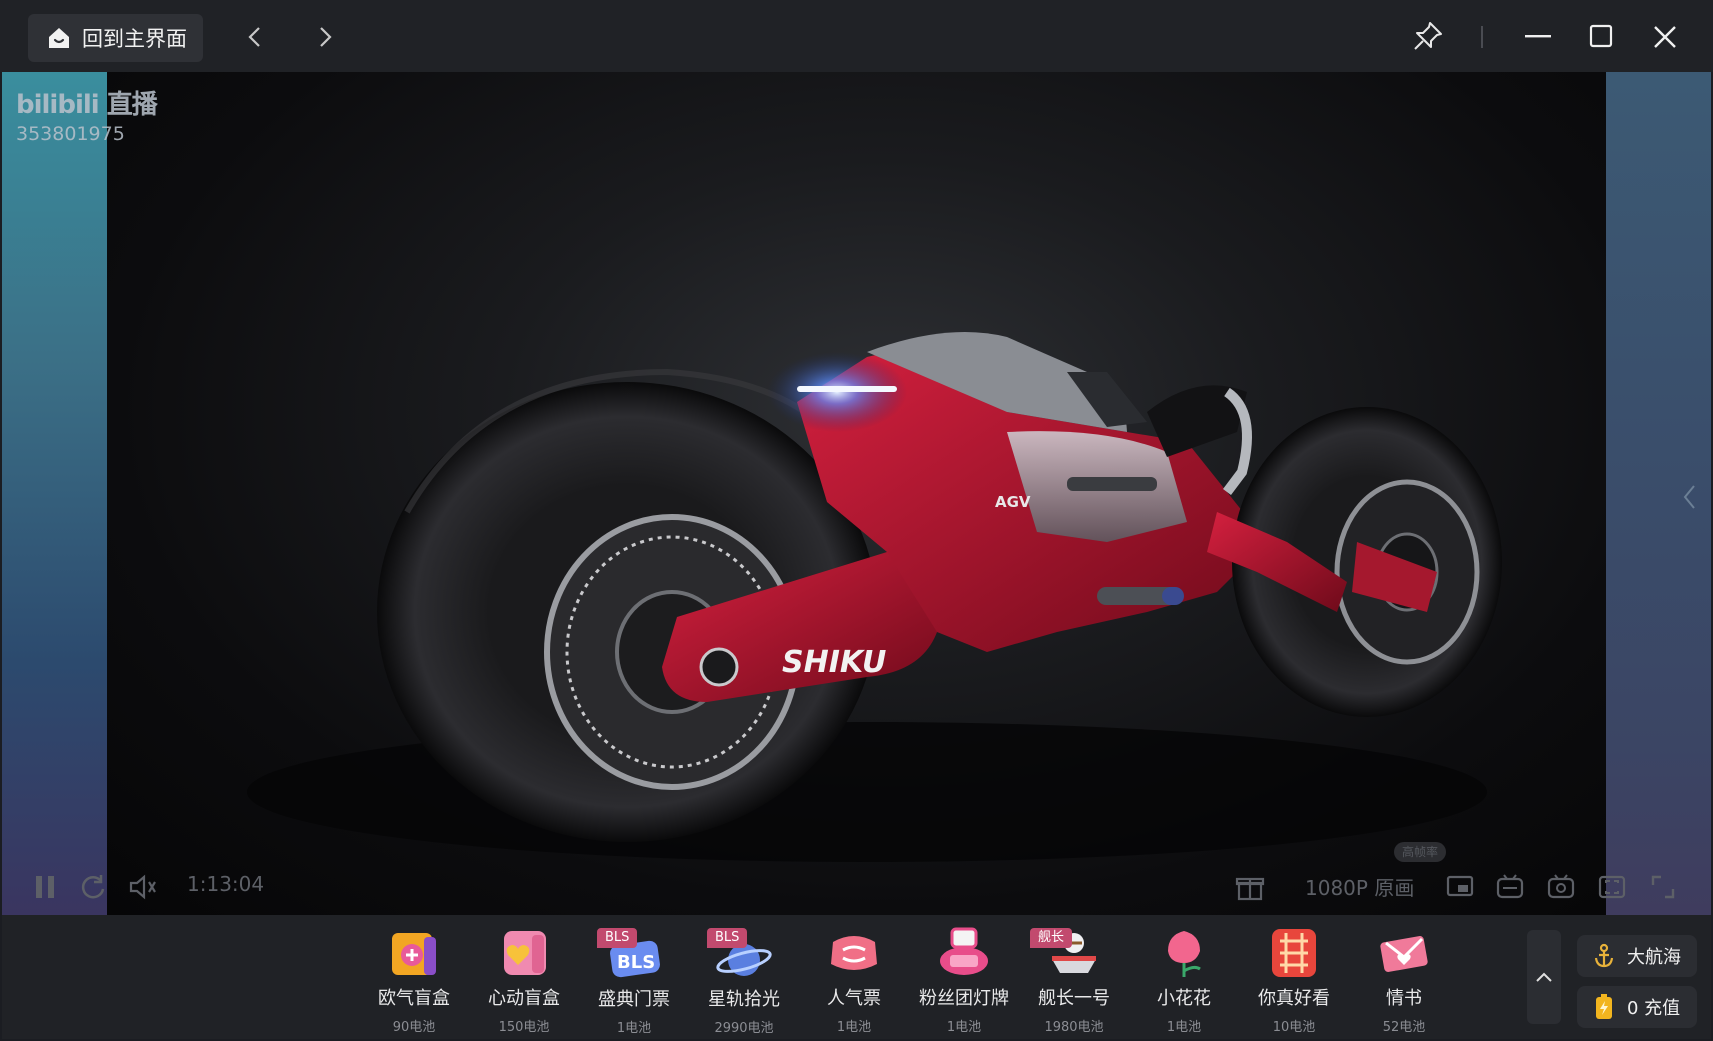 Image resolution: width=1713 pixels, height=1041 pixels. Describe the element at coordinates (414, 1027) in the screenshot. I see `gift-price: 90电池` at that location.